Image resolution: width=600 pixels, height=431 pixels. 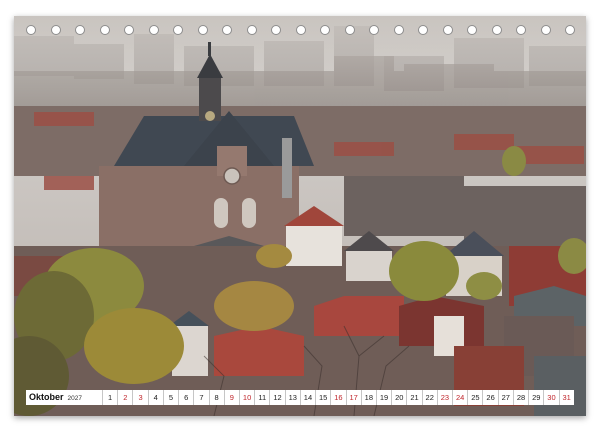 I want to click on day-cell: 7, so click(x=200, y=397).